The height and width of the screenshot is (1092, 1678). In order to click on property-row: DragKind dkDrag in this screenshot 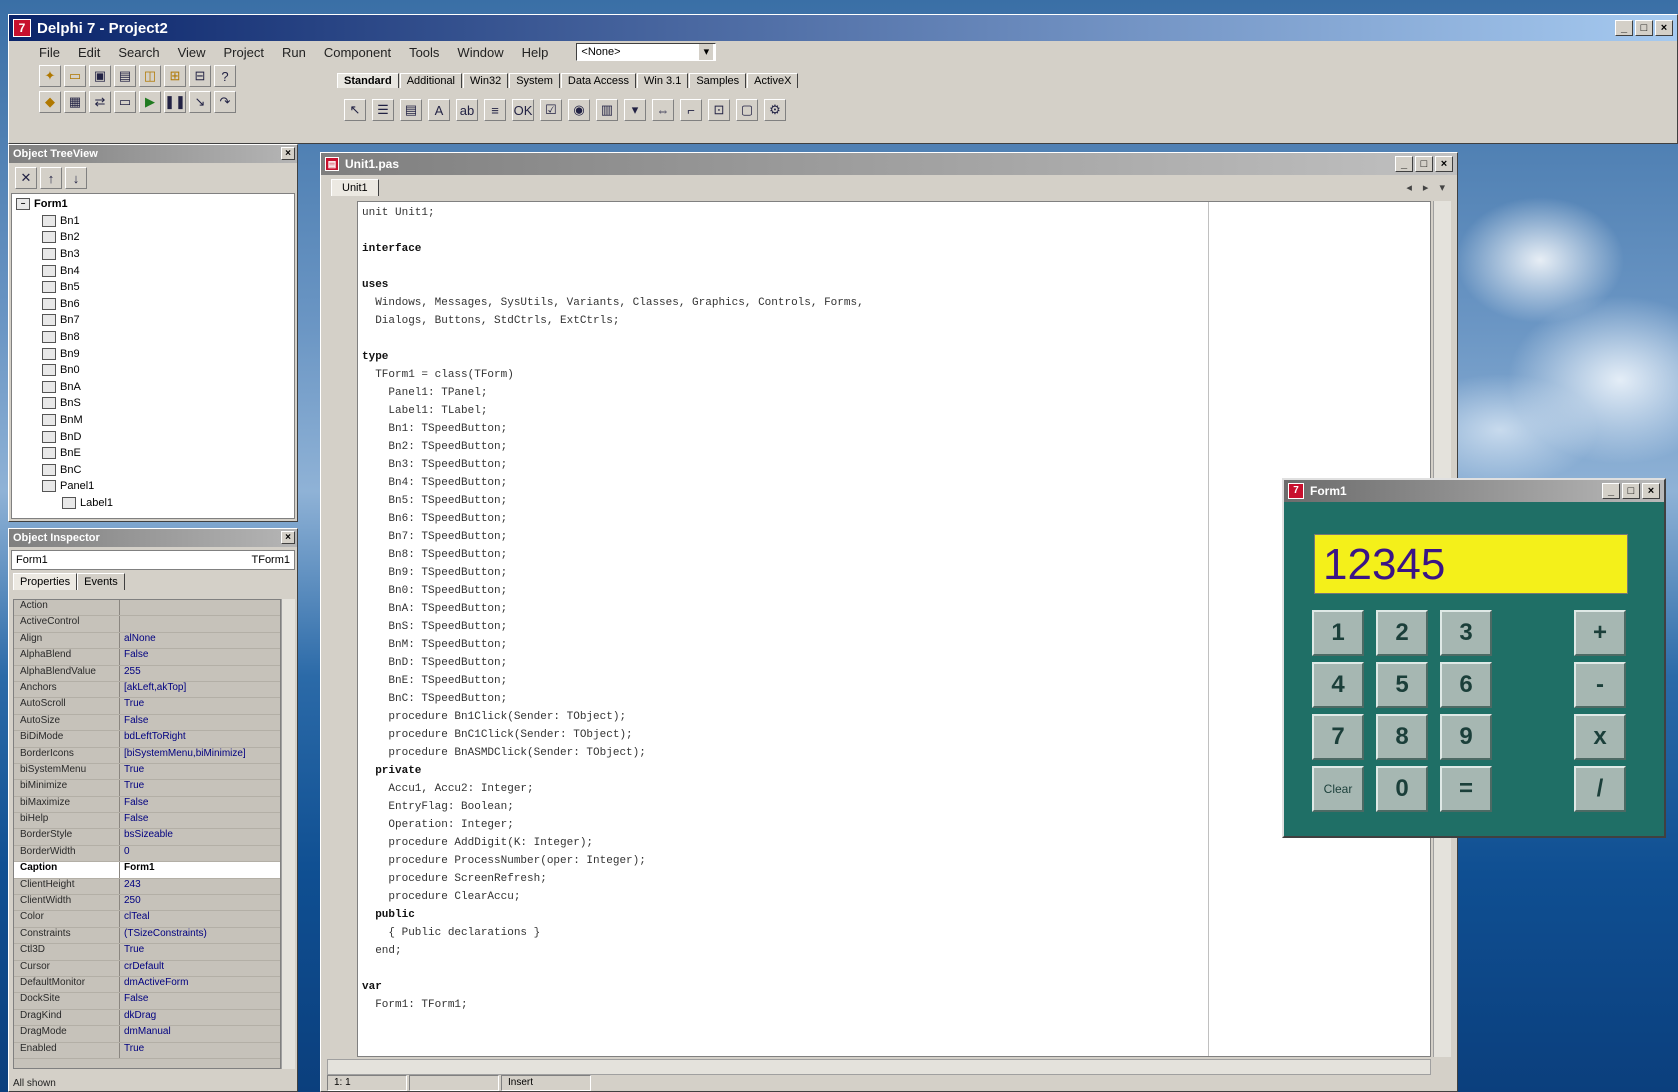, I will do `click(147, 1018)`.